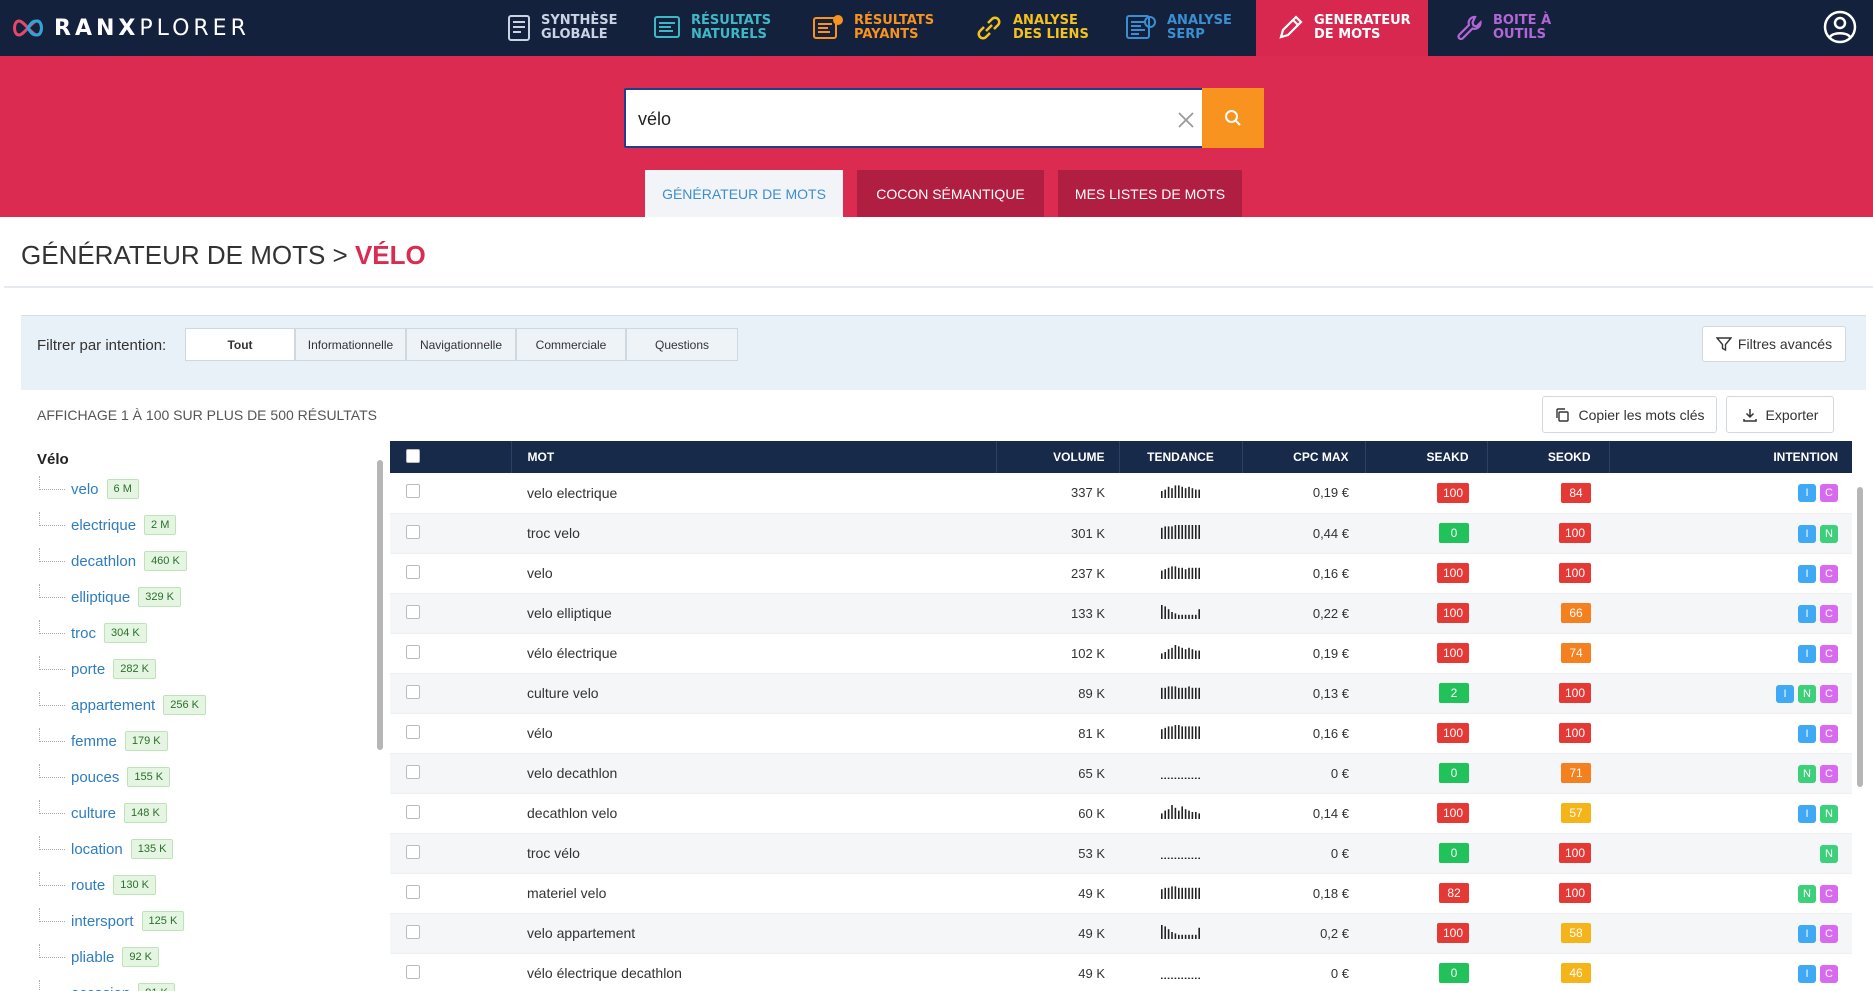  I want to click on filter-commerciale: Commerciale, so click(571, 344).